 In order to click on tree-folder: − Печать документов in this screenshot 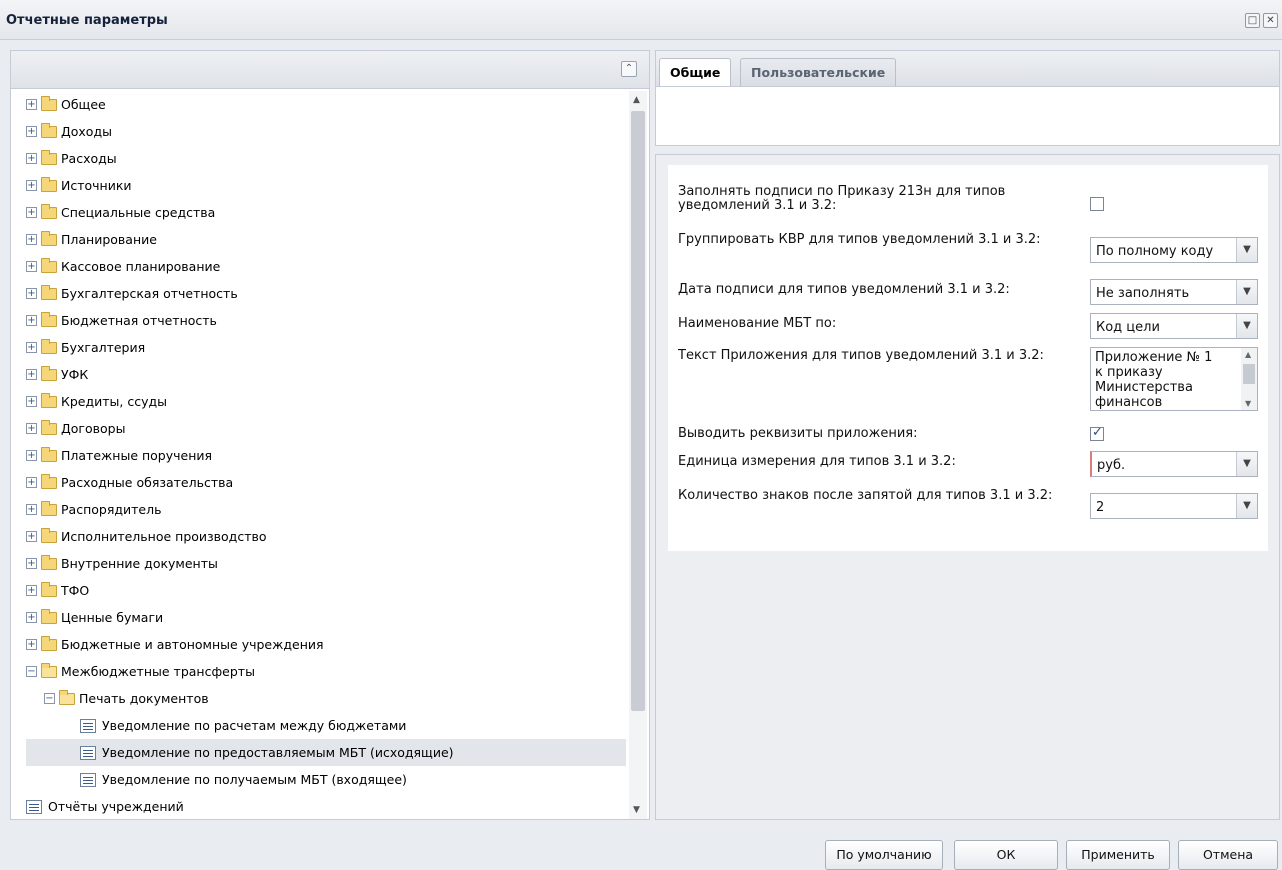, I will do `click(326, 698)`.